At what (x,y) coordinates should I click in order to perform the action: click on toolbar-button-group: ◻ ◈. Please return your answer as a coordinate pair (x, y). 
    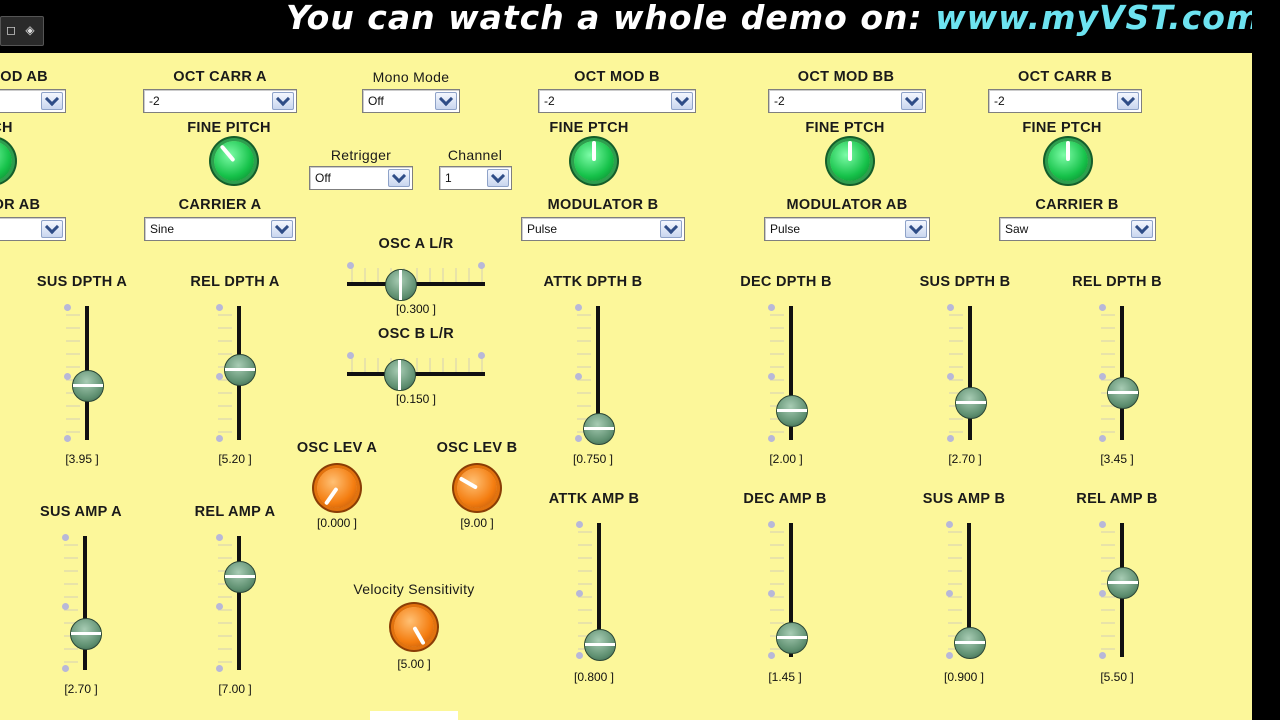
    Looking at the image, I should click on (22, 31).